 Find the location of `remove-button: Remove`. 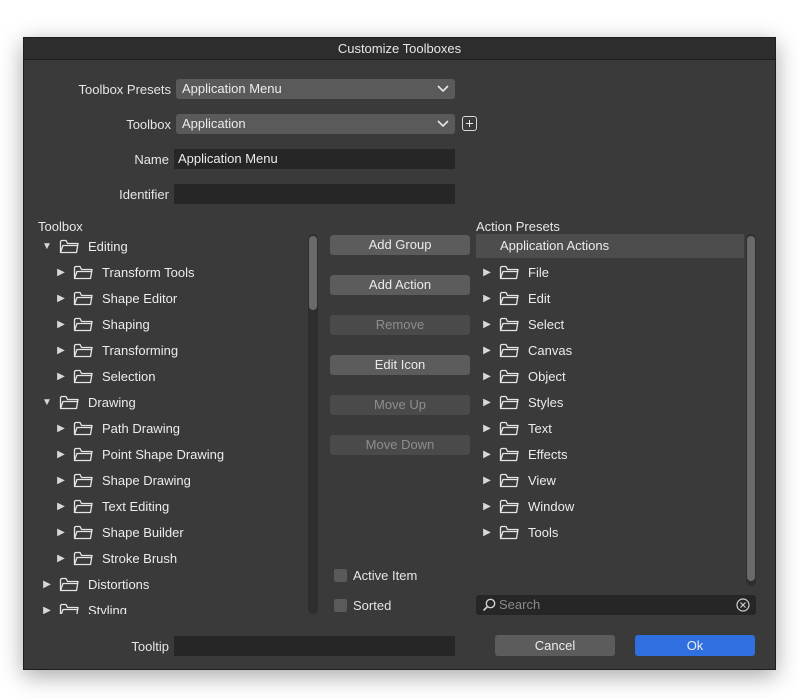

remove-button: Remove is located at coordinates (400, 325).